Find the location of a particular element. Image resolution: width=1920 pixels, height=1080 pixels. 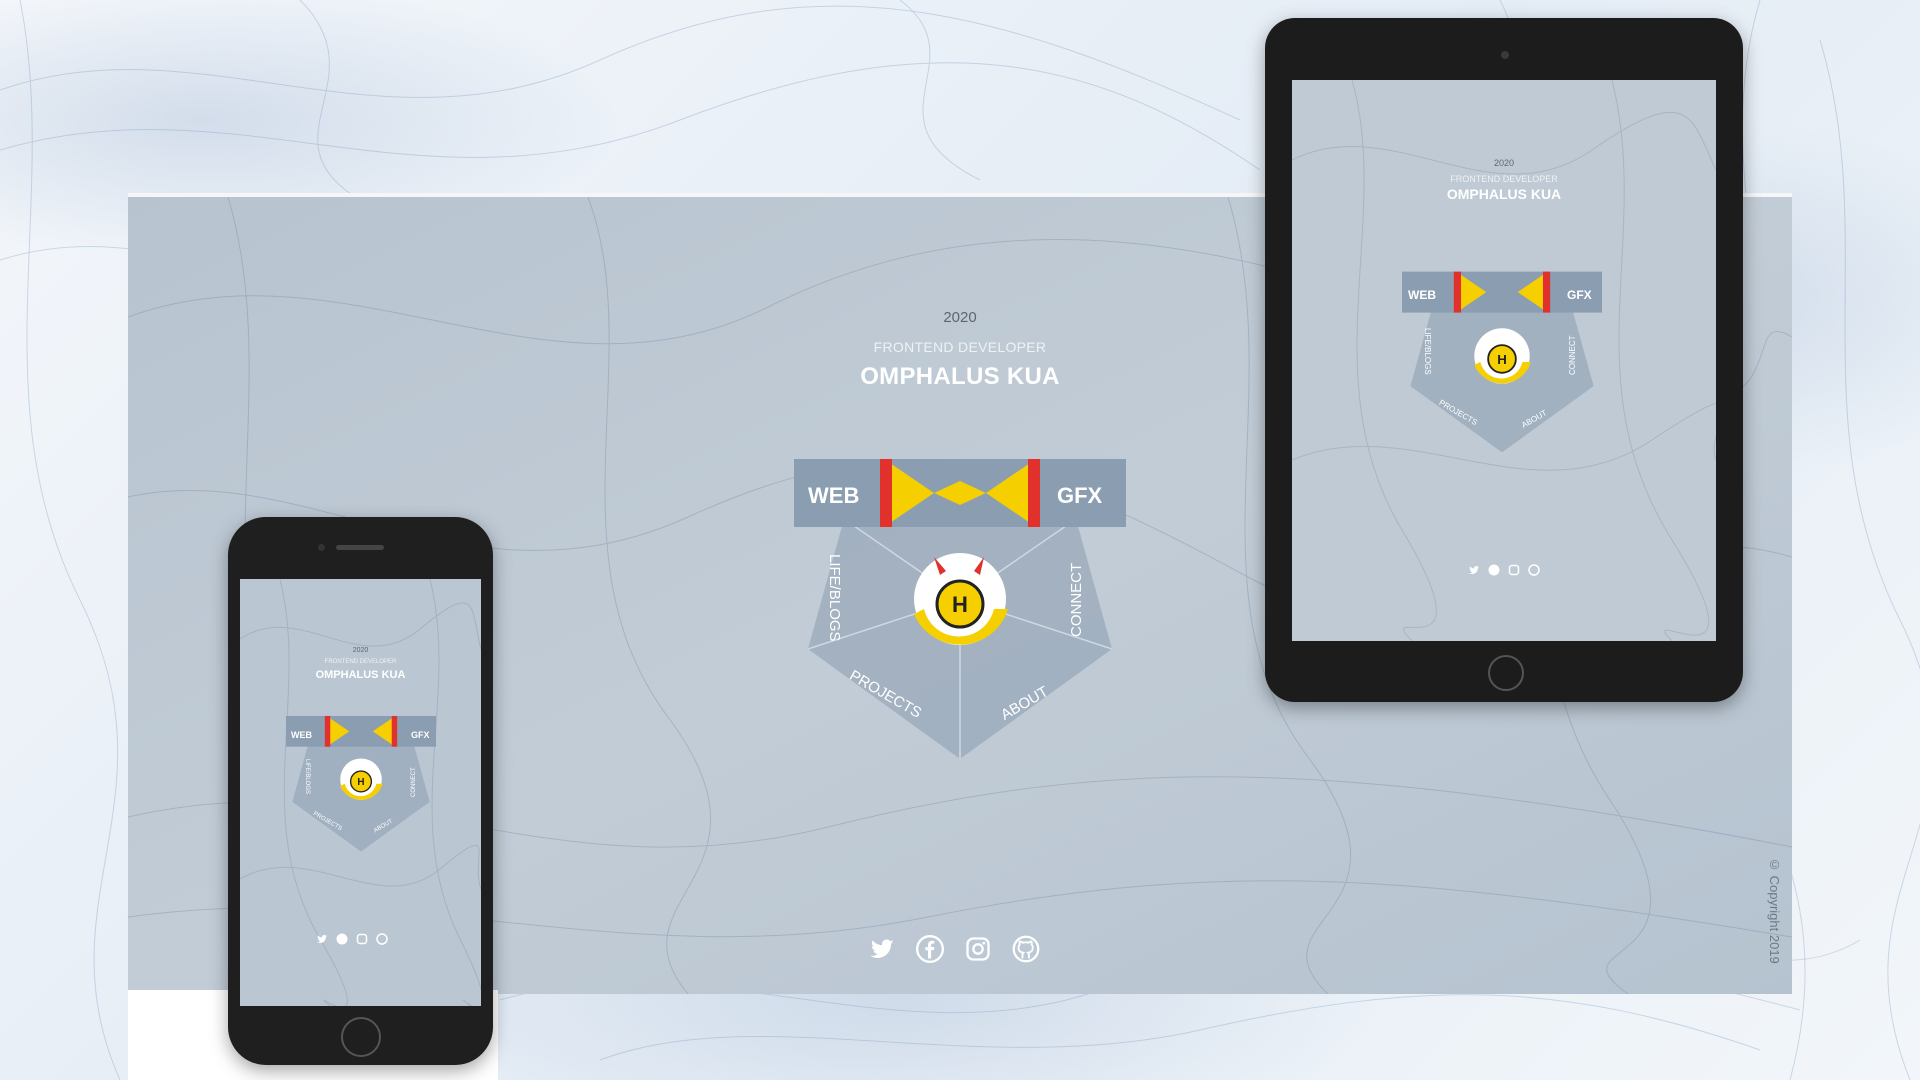

phone-instagram-icon is located at coordinates (362, 939).